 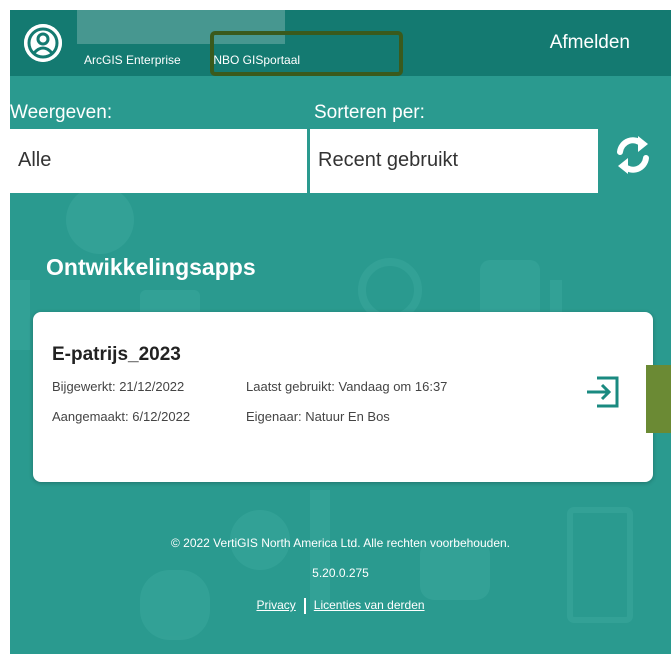 I want to click on updated-date: Bijgewerkt: 21/12/2022, so click(x=118, y=386).